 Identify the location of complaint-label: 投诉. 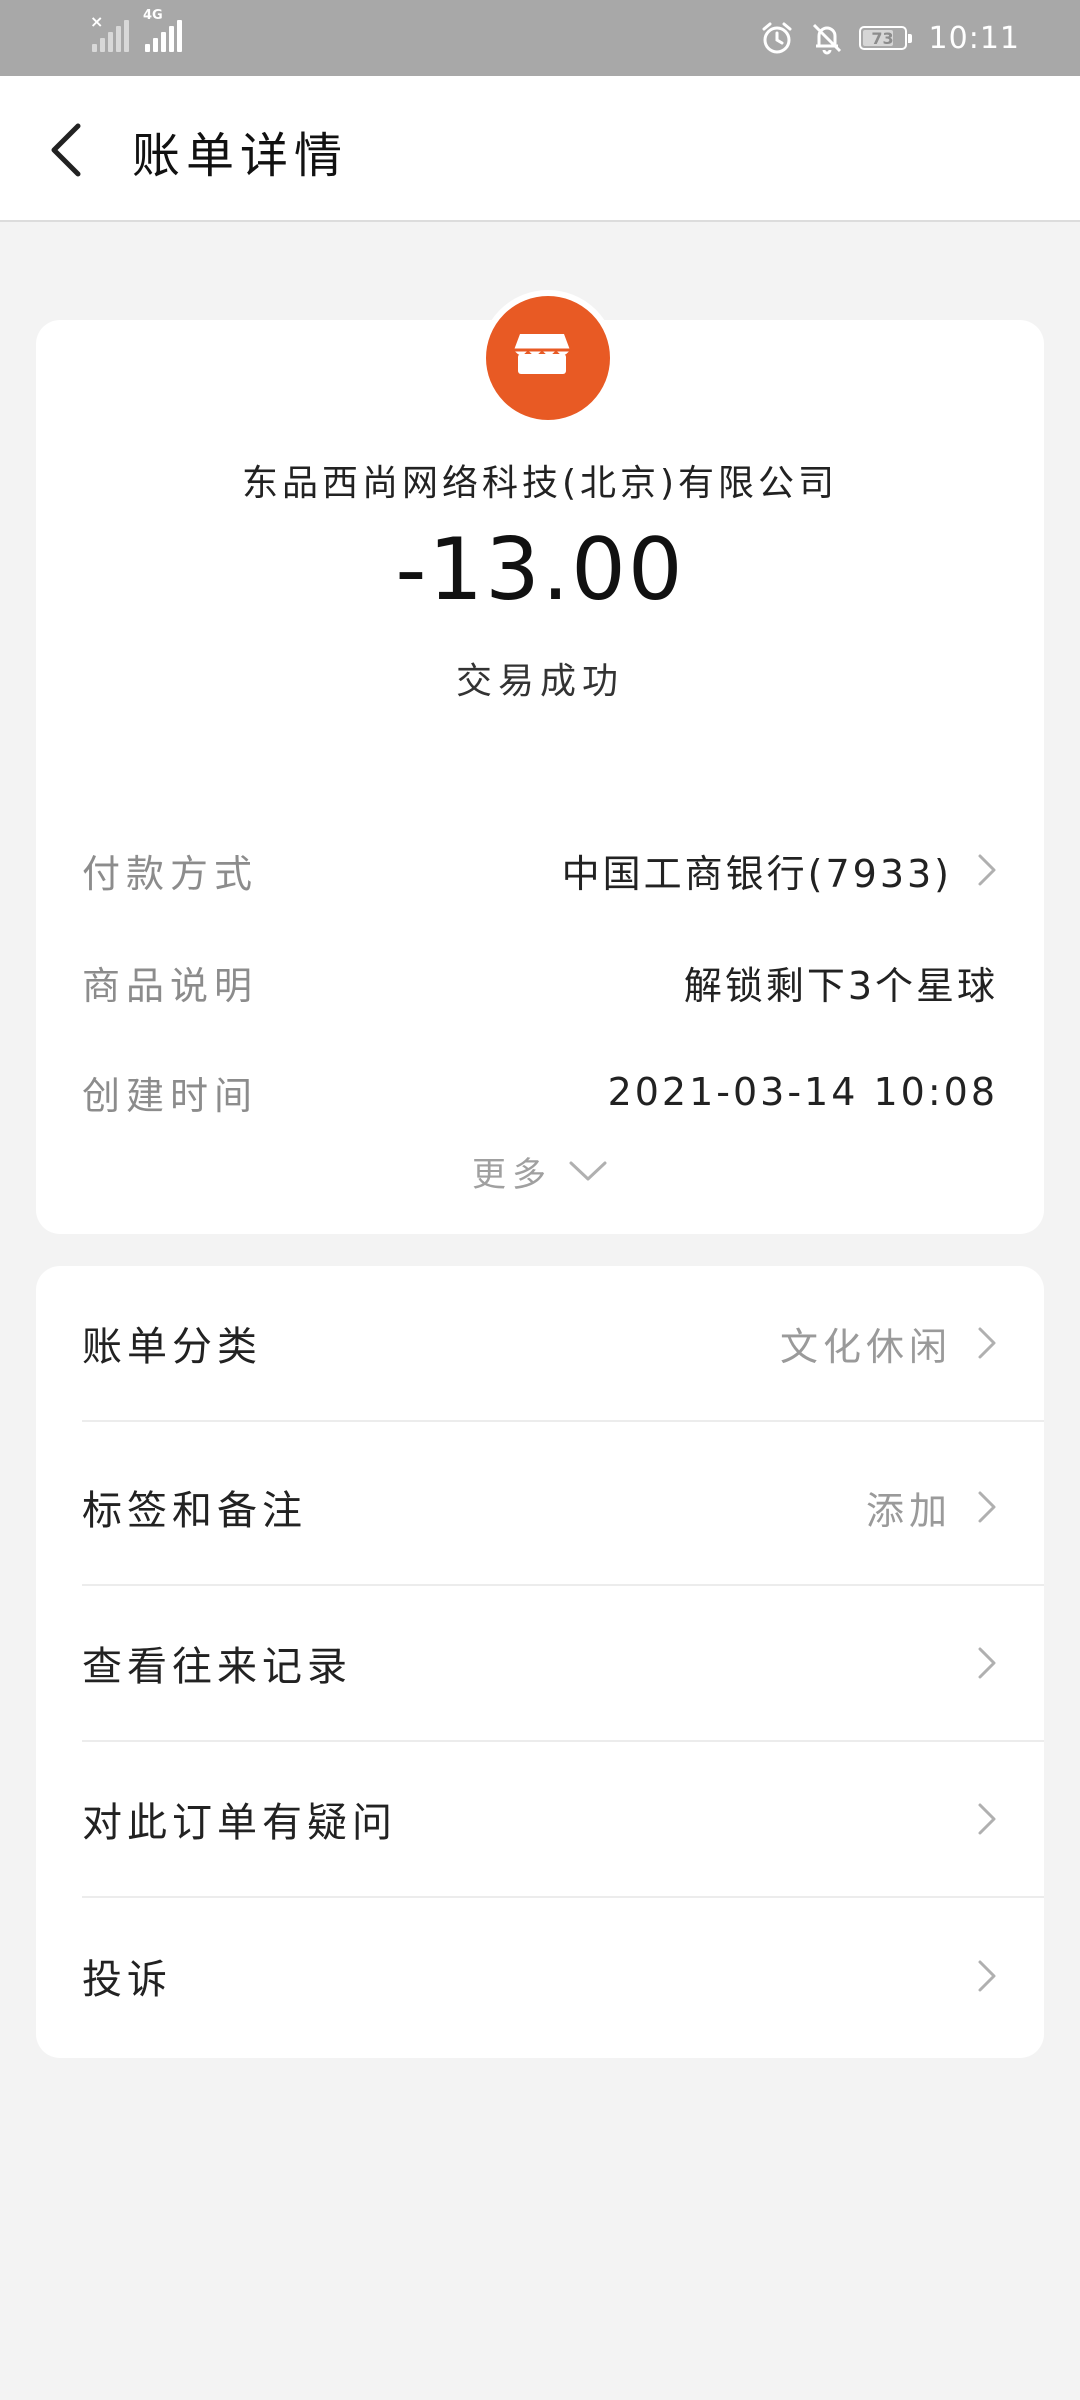
(127, 1980).